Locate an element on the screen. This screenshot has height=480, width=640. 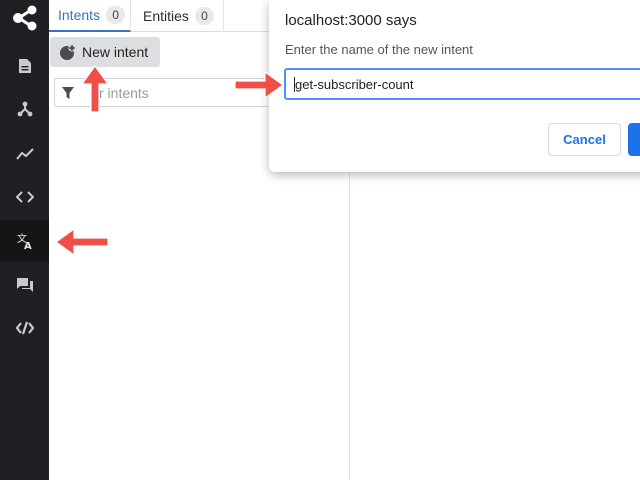
right-arrow-annotation-icon is located at coordinates (259, 85).